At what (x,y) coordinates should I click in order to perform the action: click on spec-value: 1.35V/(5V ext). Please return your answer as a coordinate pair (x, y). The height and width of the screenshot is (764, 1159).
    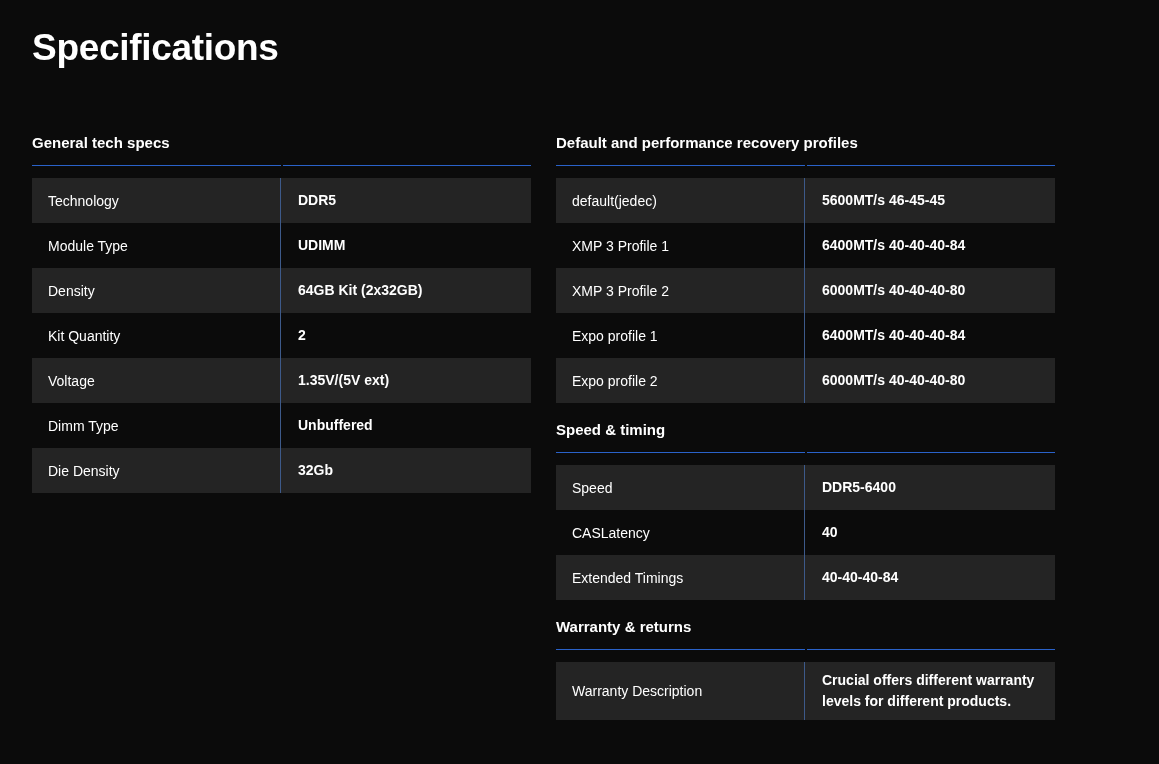
    Looking at the image, I should click on (344, 380).